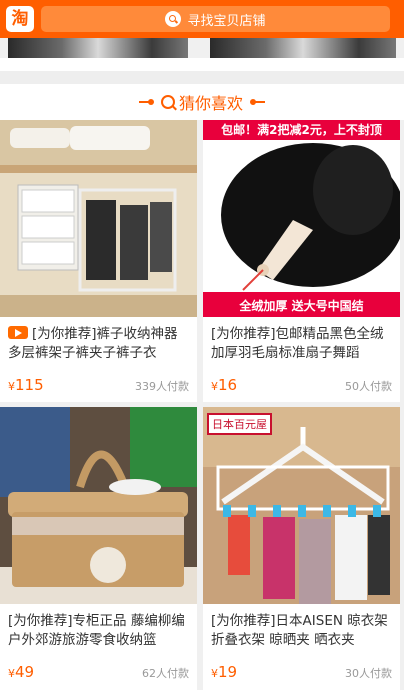  I want to click on product-title: [为你推荐]日本AISEN 晾衣架 折叠衣架 晾晒夹 晒衣夹, so click(302, 631).